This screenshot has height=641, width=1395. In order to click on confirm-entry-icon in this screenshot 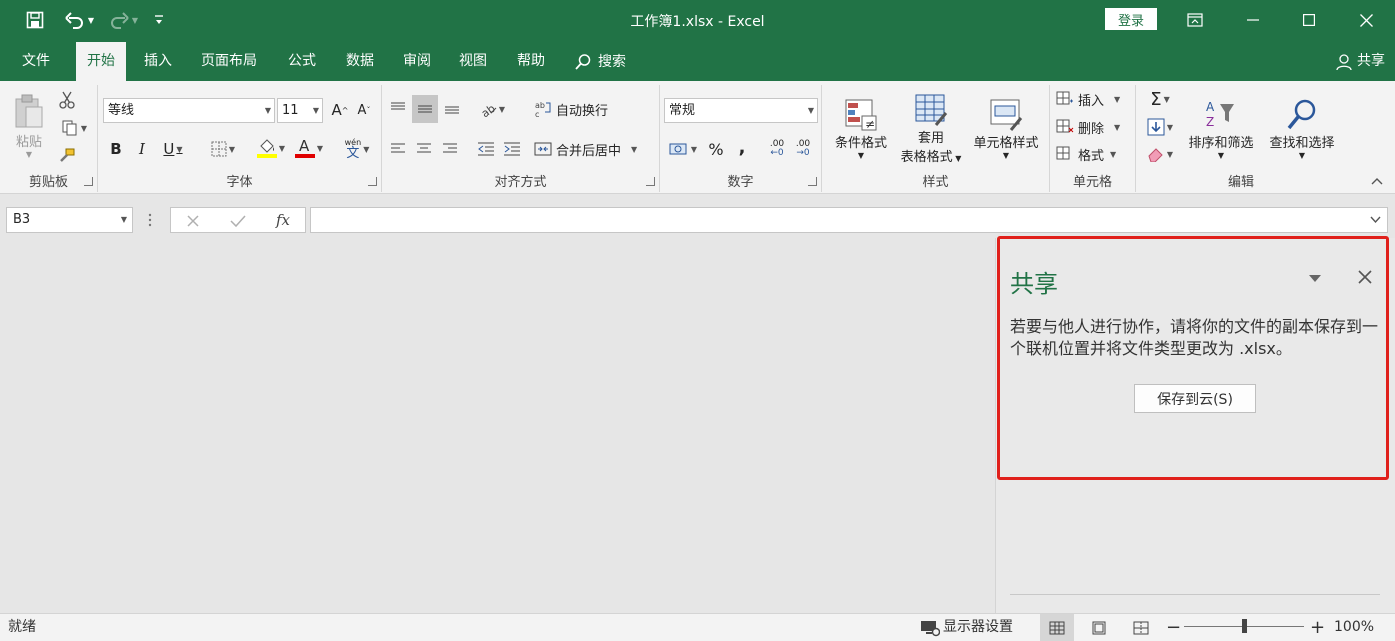, I will do `click(238, 221)`.